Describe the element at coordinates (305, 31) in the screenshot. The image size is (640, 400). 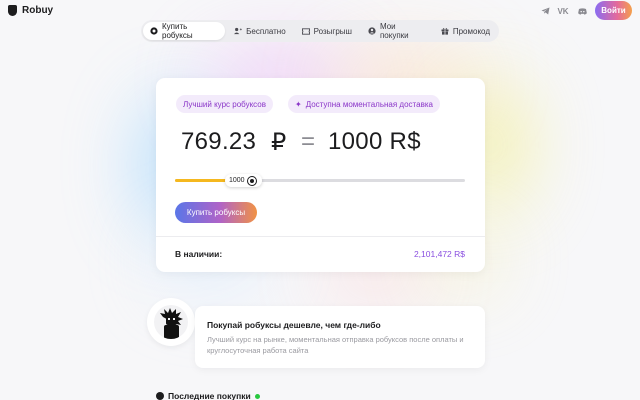
I see `ticket-icon` at that location.